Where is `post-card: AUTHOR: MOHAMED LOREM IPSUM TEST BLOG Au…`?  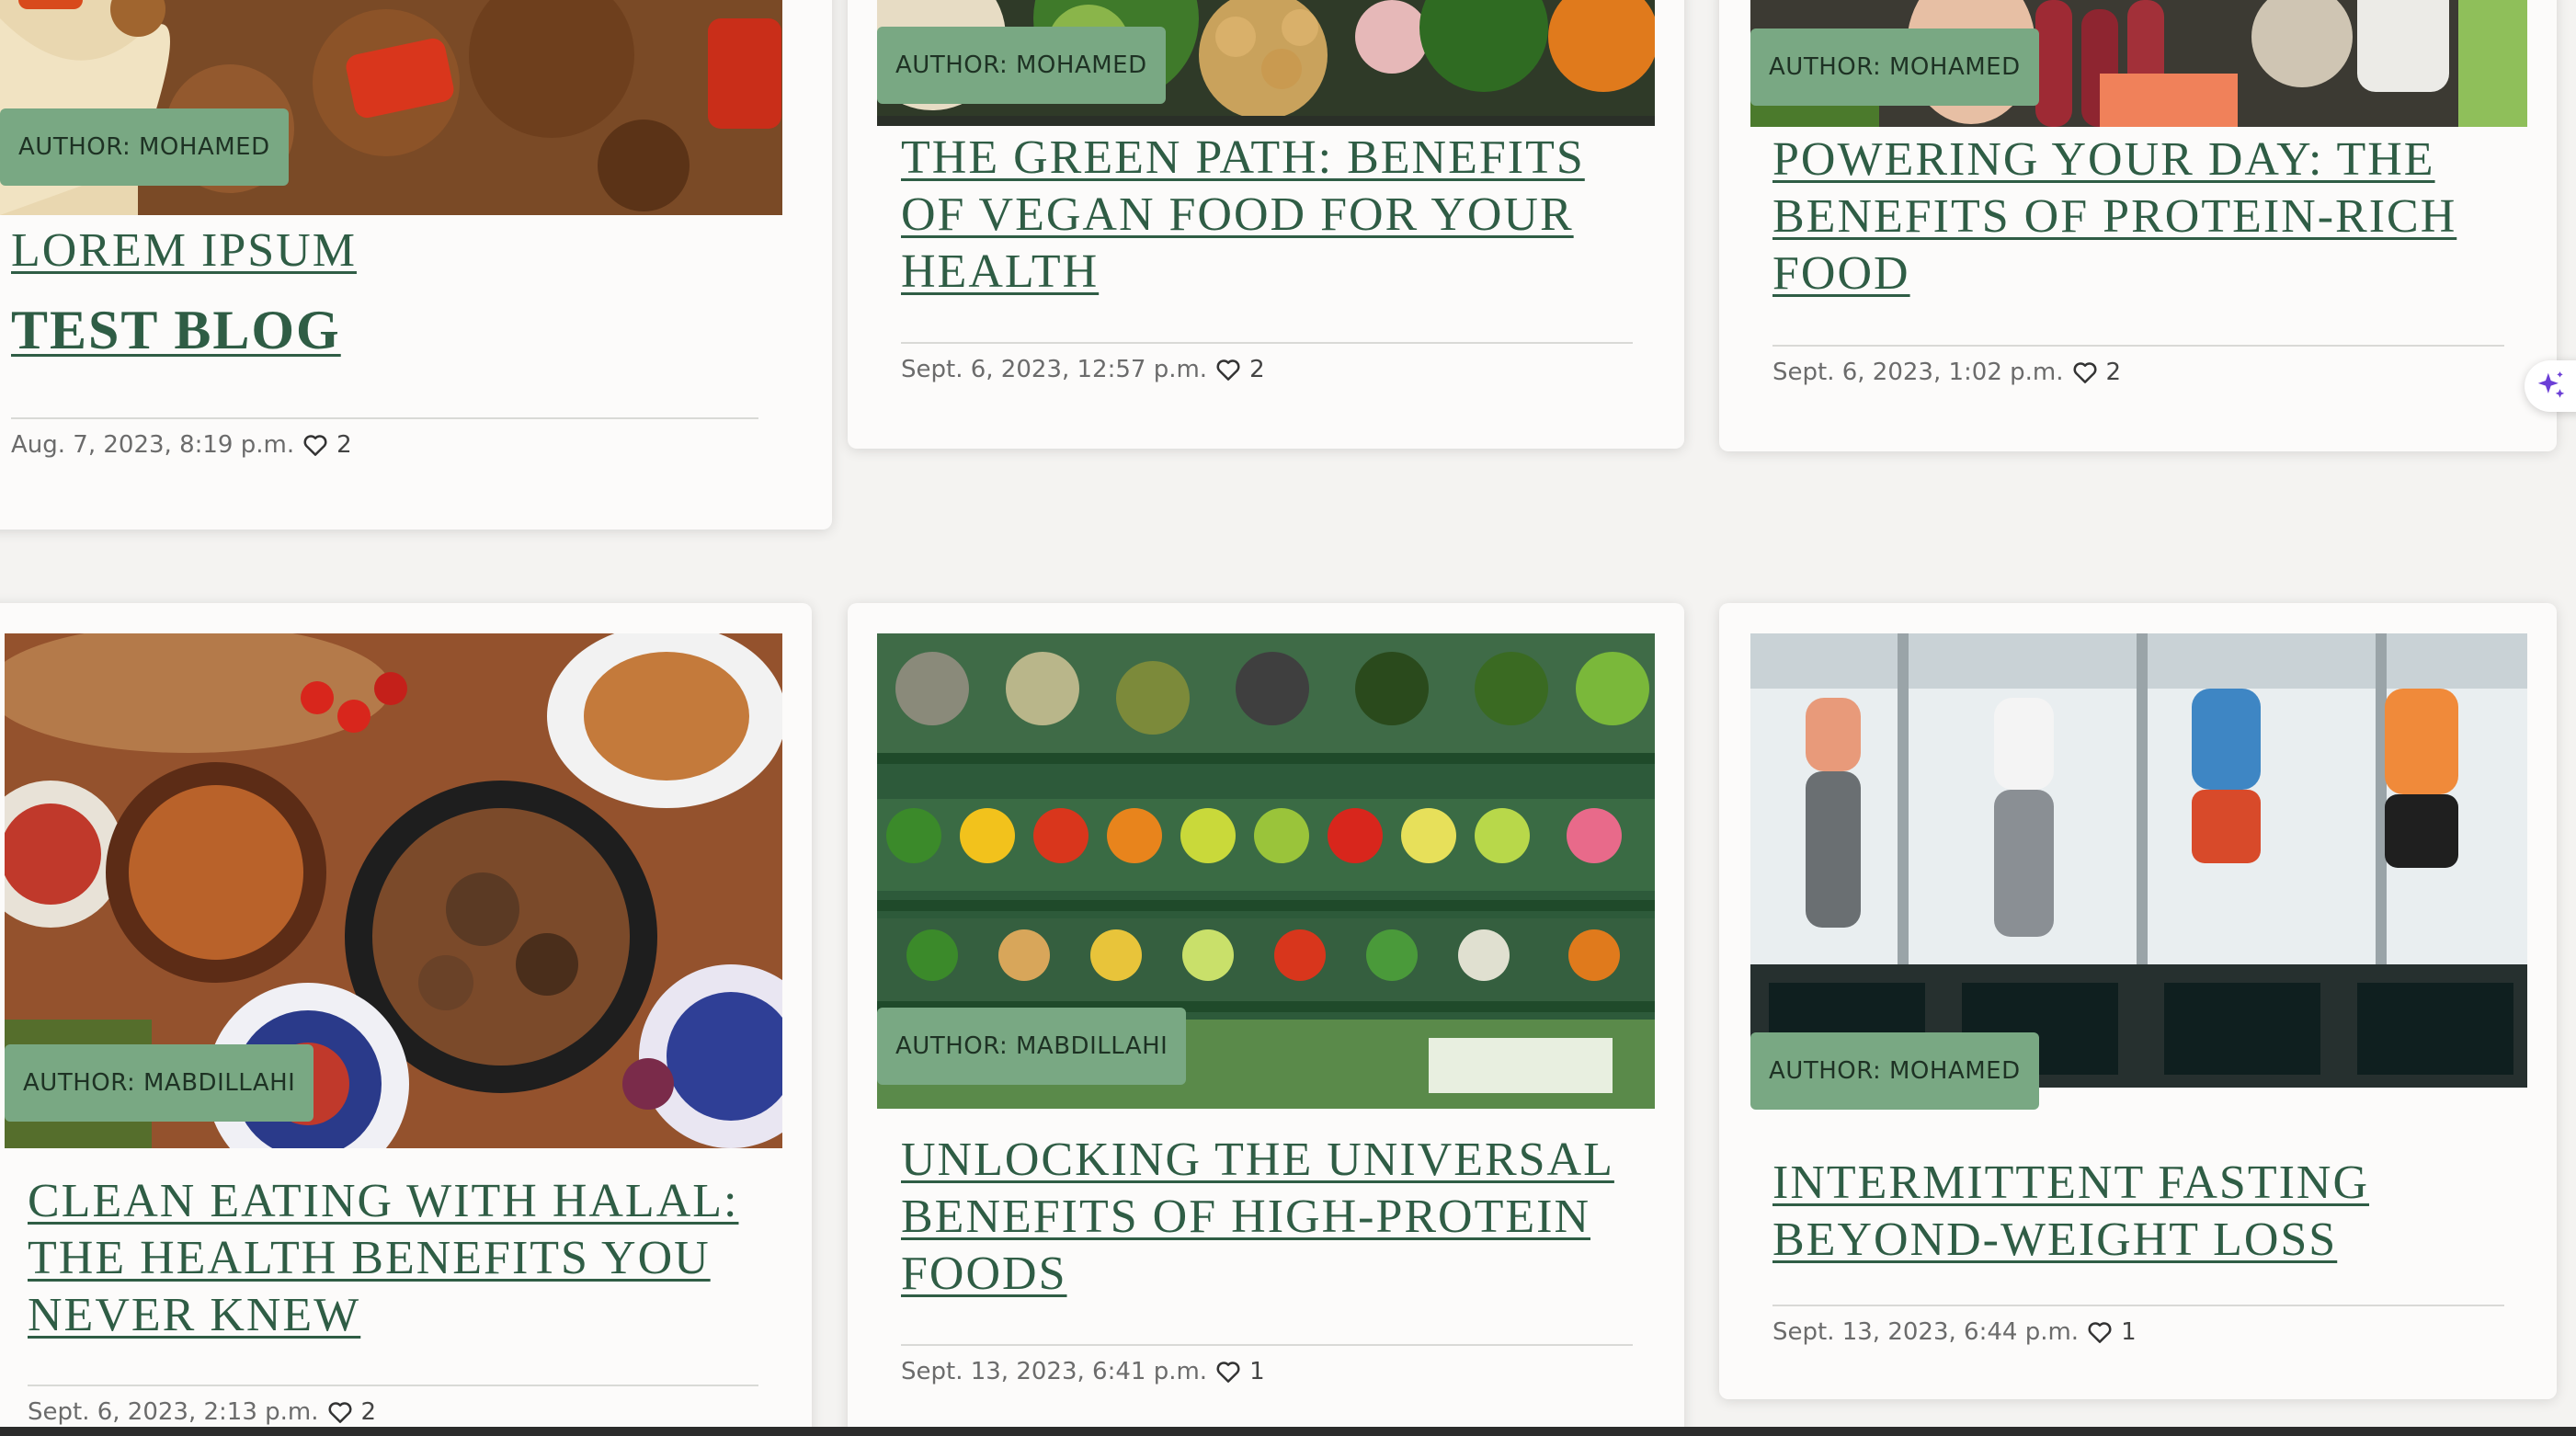 post-card: AUTHOR: MOHAMED LOREM IPSUM TEST BLOG Au… is located at coordinates (416, 265).